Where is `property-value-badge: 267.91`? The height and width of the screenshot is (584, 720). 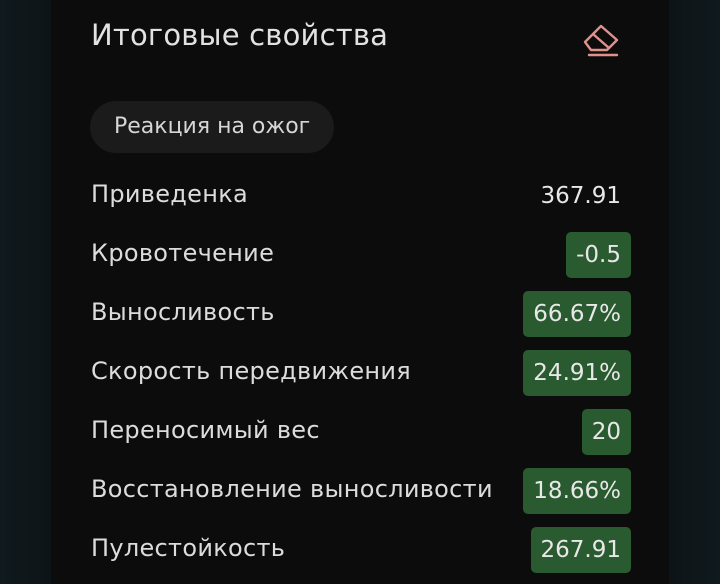 property-value-badge: 267.91 is located at coordinates (580, 550).